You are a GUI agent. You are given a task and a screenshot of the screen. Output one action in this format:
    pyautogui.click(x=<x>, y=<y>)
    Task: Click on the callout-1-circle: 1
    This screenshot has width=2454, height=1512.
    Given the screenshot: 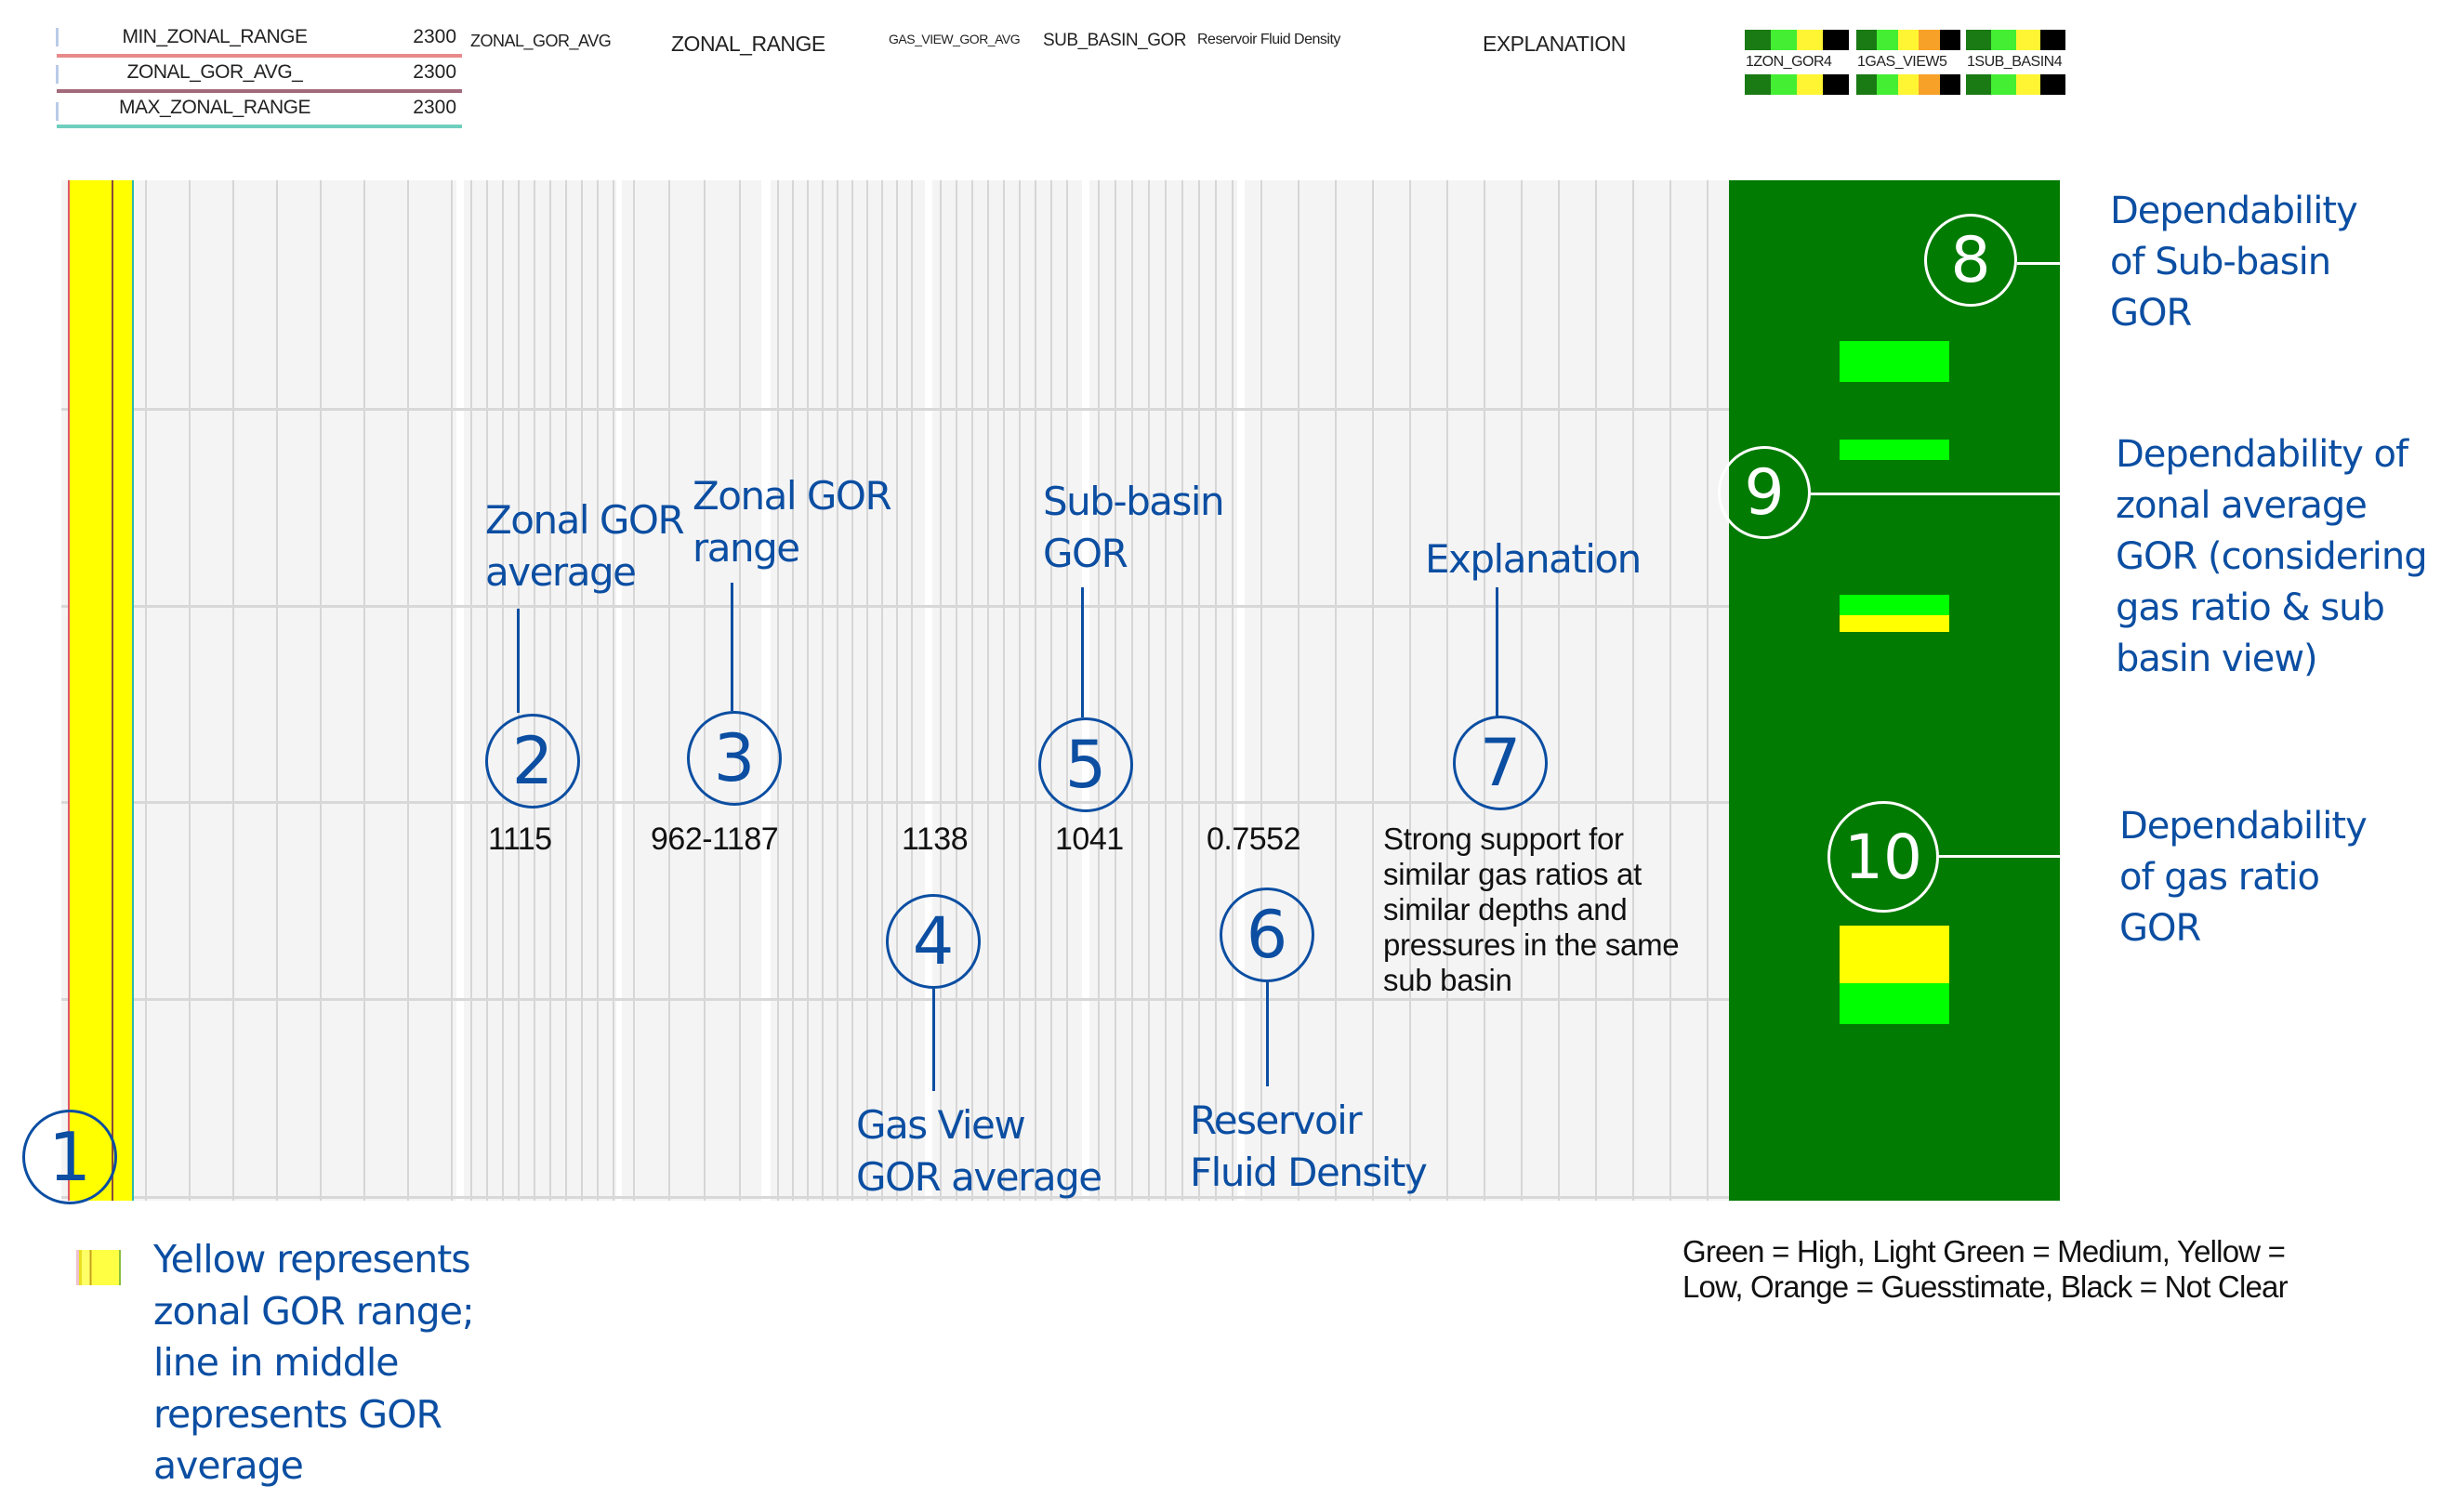 What is the action you would take?
    pyautogui.click(x=69, y=1157)
    